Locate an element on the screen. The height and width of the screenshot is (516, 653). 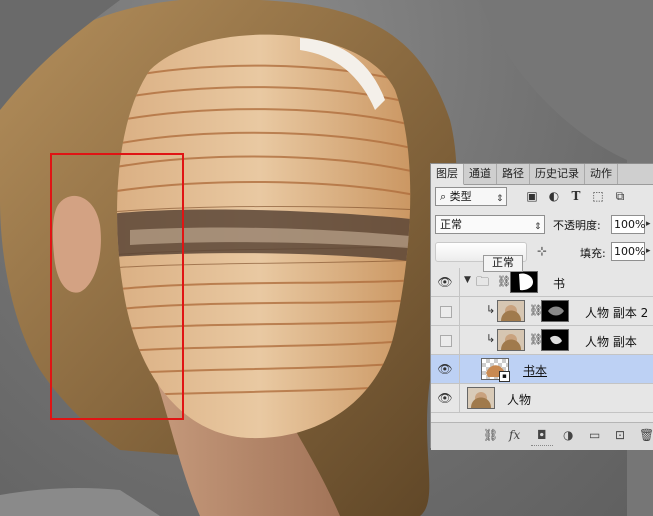
lock-icon: ⊹ is located at coordinates (542, 251).